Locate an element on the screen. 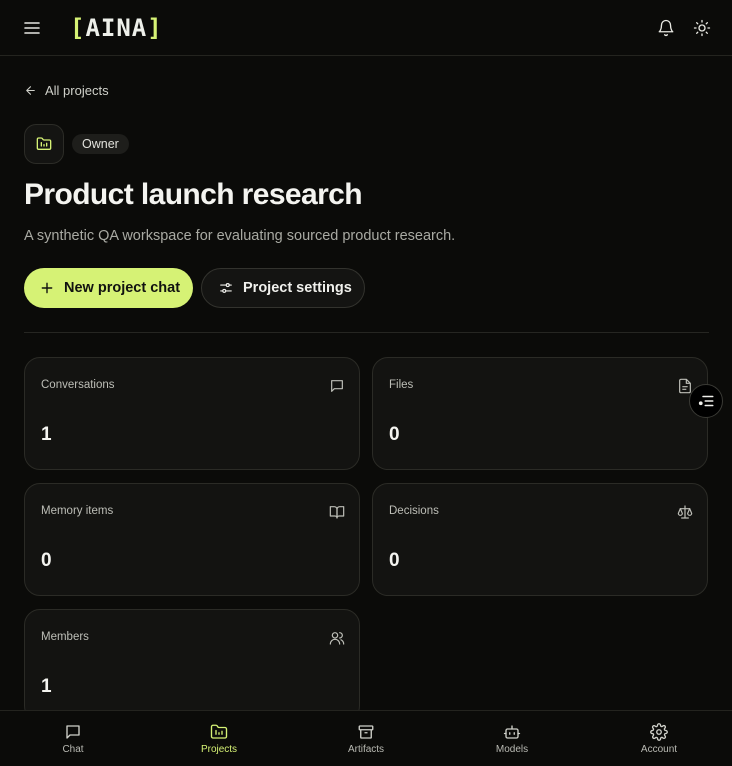  brand-bracket-right: ] is located at coordinates (155, 28).